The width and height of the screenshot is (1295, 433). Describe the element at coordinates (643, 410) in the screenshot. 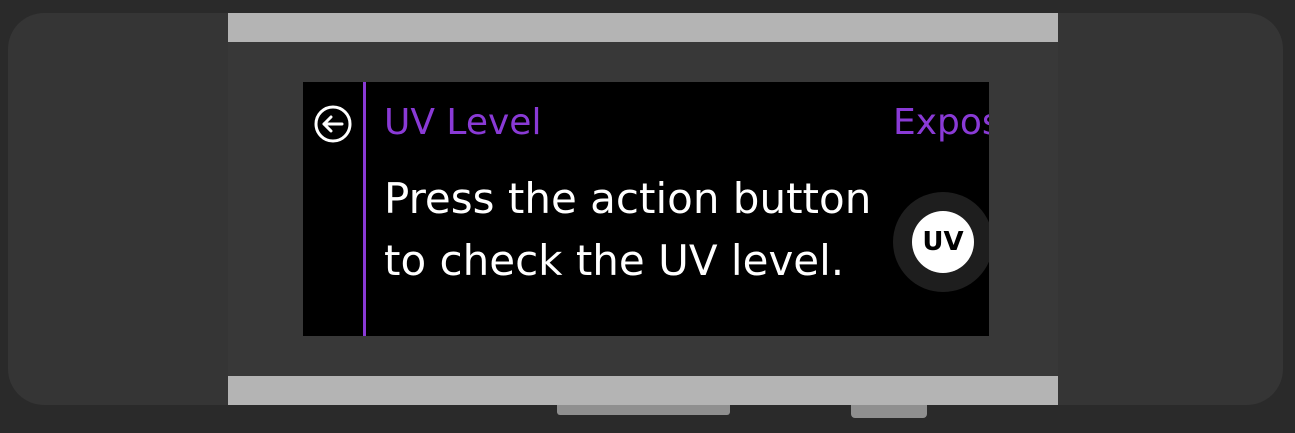

I see `band-clasp-left` at that location.